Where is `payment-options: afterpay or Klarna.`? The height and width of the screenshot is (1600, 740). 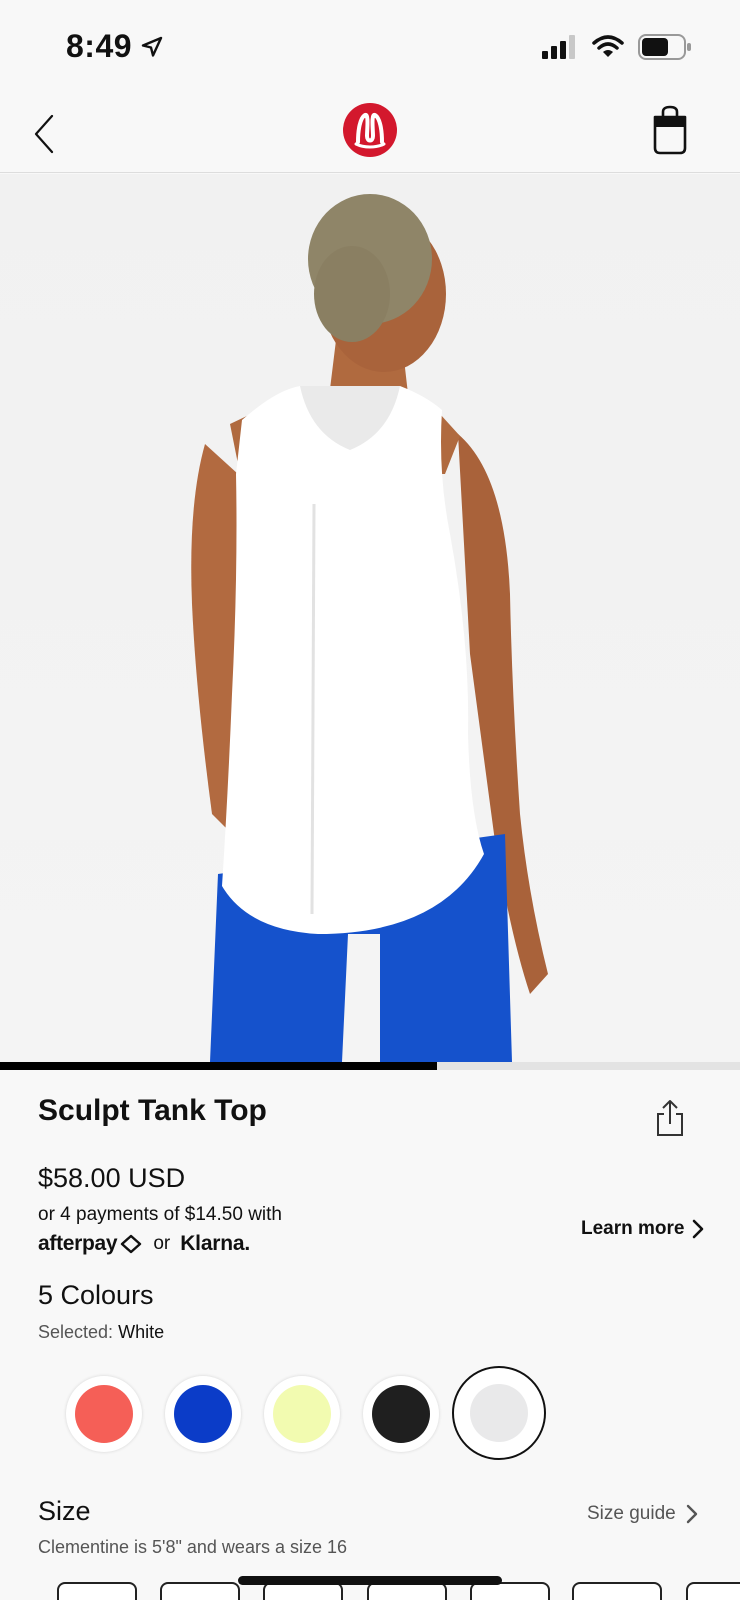 payment-options: afterpay or Klarna. is located at coordinates (144, 1244).